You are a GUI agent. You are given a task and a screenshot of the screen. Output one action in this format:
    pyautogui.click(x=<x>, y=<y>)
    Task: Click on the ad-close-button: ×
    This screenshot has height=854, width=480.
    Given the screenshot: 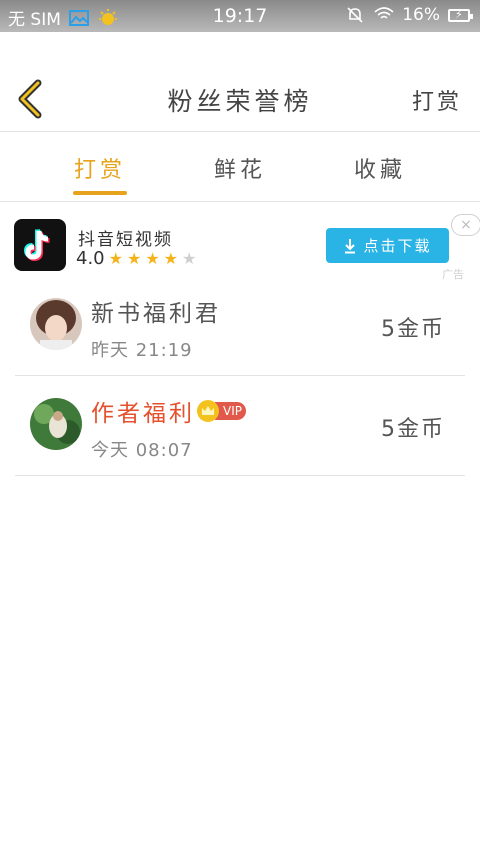 What is the action you would take?
    pyautogui.click(x=465, y=225)
    